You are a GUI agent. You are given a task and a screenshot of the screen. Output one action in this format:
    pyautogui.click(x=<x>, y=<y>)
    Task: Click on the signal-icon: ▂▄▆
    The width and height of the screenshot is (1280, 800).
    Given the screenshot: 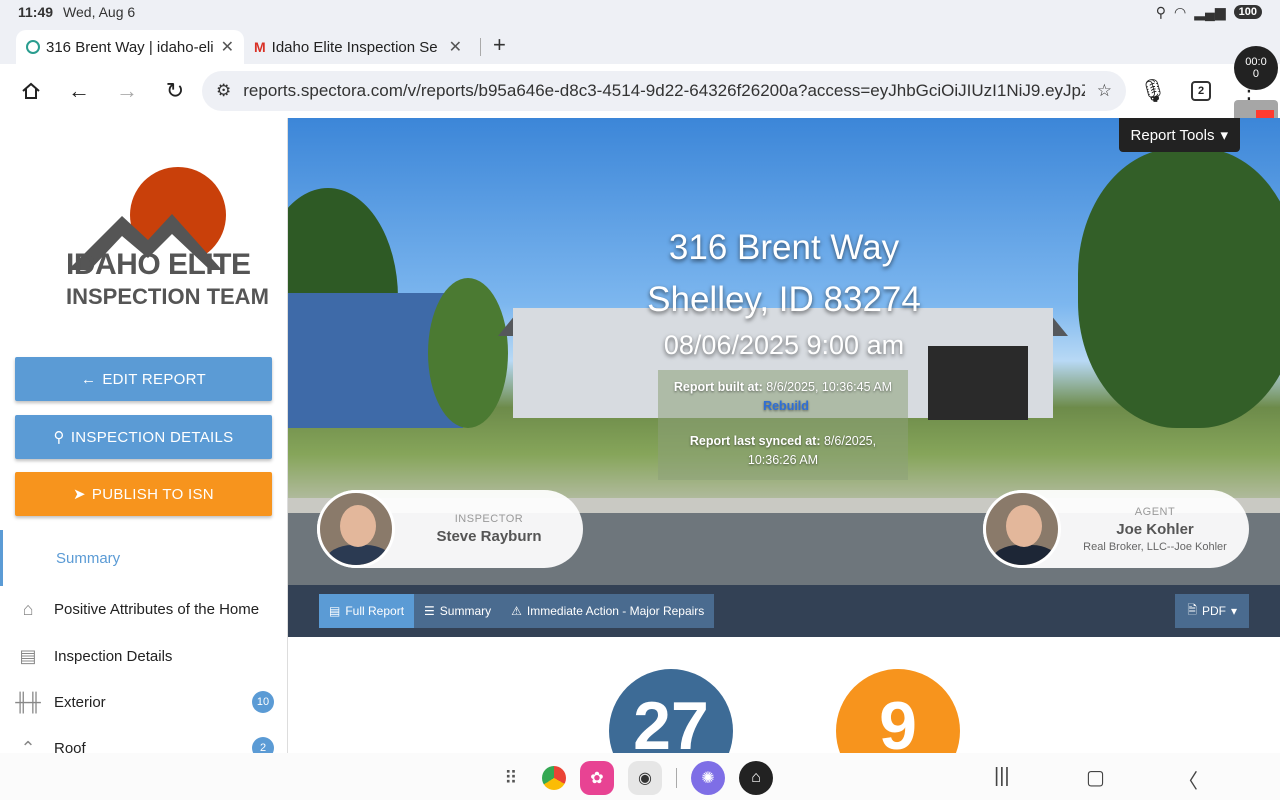 What is the action you would take?
    pyautogui.click(x=1210, y=11)
    